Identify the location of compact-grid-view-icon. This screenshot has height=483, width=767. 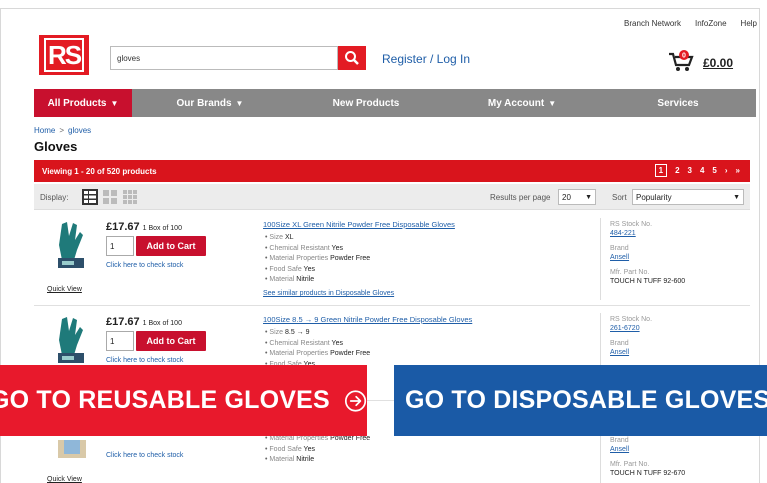
(130, 197).